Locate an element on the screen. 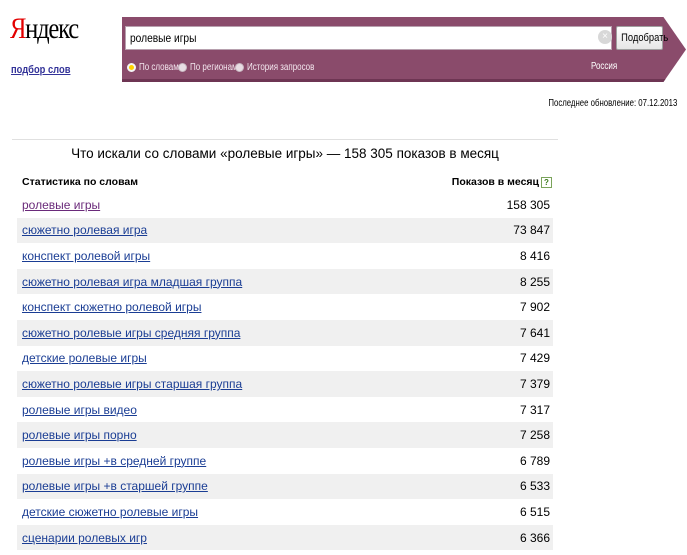 This screenshot has height=555, width=687. impressions-count: 8 416 is located at coordinates (534, 255).